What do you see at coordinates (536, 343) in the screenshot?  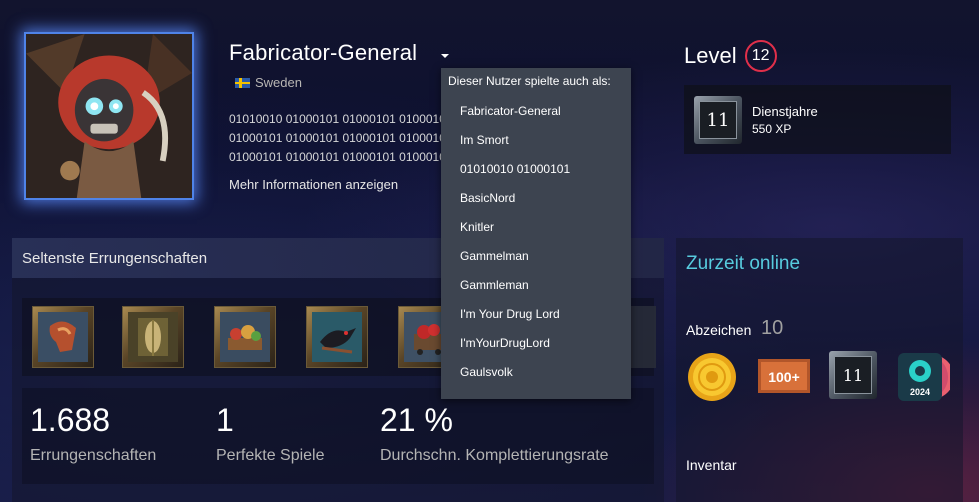 I see `alias-item: I'mYourDrugLord` at bounding box center [536, 343].